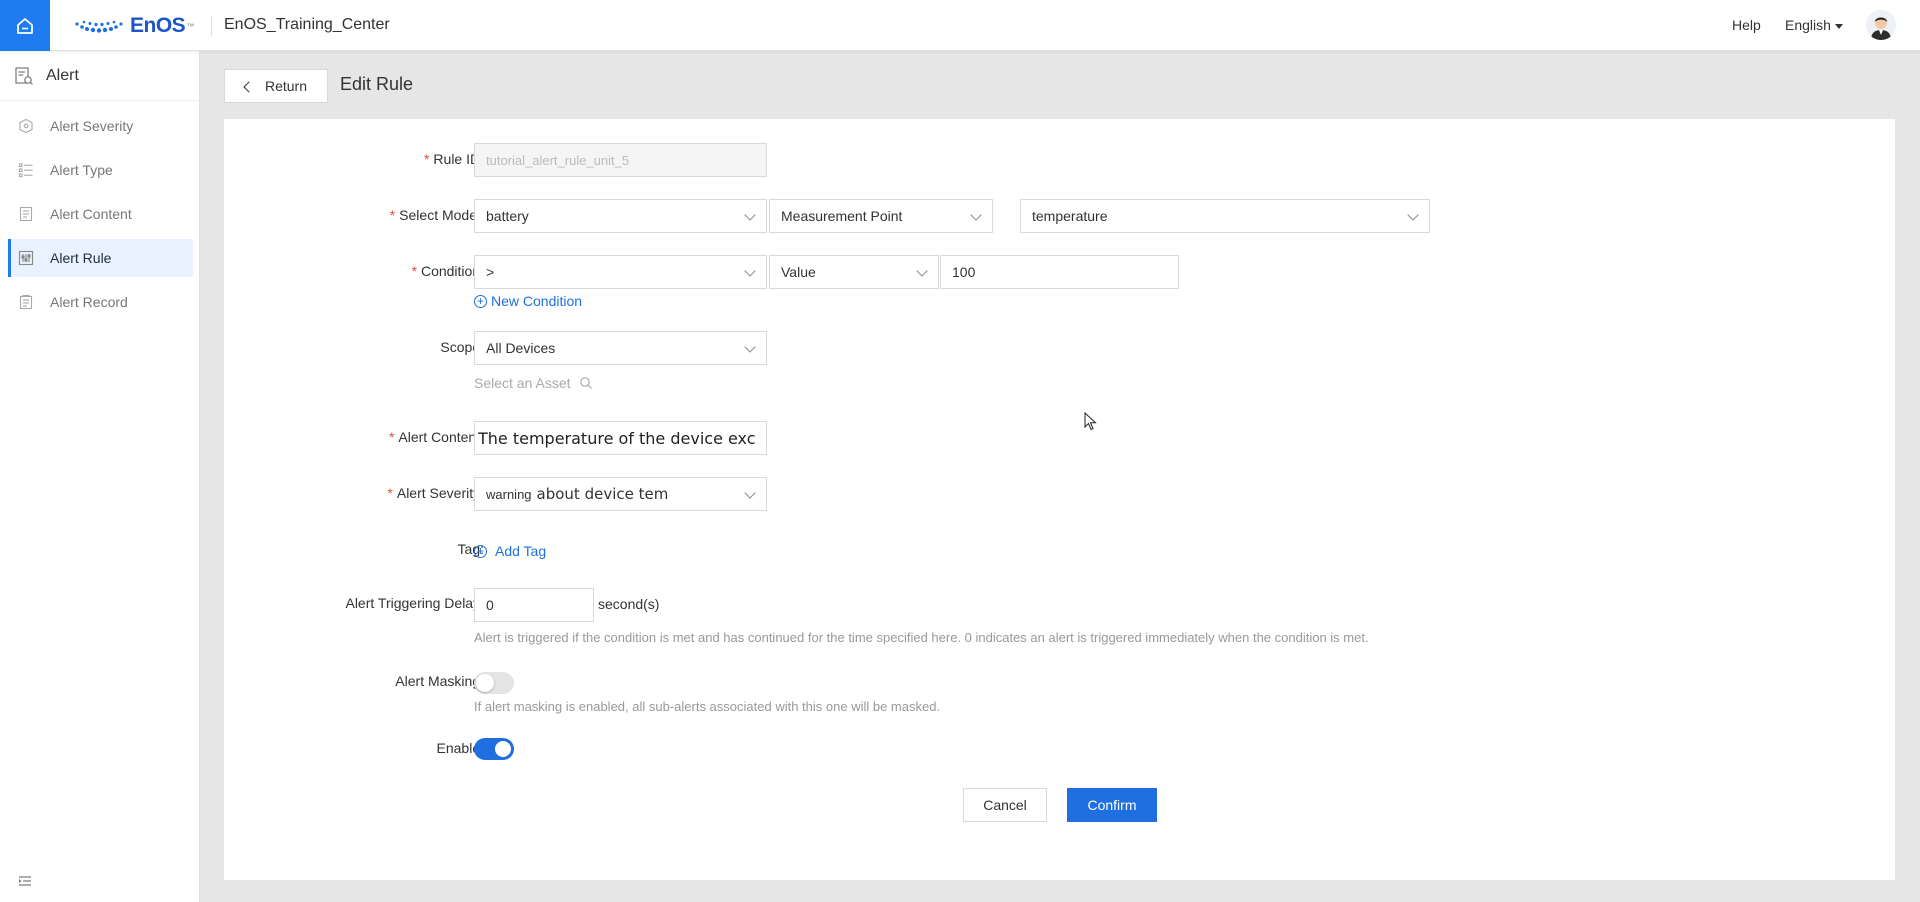  What do you see at coordinates (354, 549) in the screenshot?
I see `tag-label: Tag:` at bounding box center [354, 549].